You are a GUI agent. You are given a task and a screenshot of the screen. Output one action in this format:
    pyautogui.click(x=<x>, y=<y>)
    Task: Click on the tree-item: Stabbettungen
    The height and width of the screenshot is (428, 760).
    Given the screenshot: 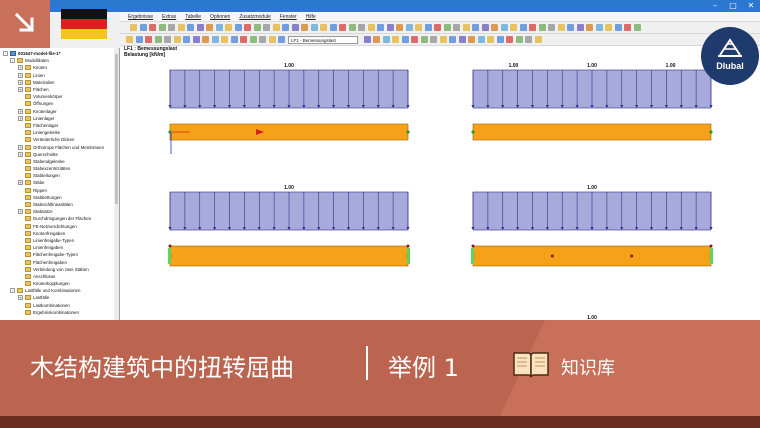 What is the action you would take?
    pyautogui.click(x=57, y=197)
    